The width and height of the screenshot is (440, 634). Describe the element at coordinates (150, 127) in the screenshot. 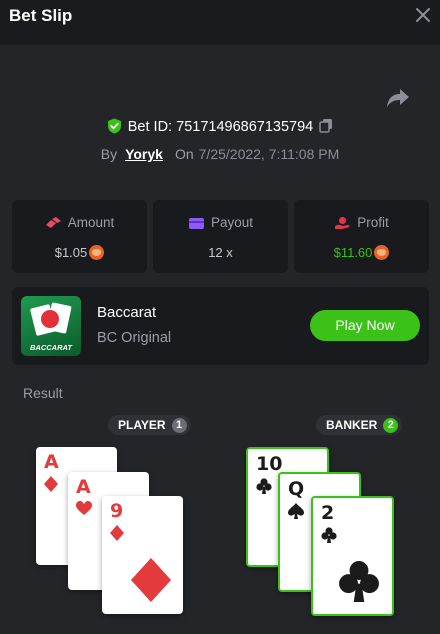

I see `bet-id-label: Bet ID:` at that location.